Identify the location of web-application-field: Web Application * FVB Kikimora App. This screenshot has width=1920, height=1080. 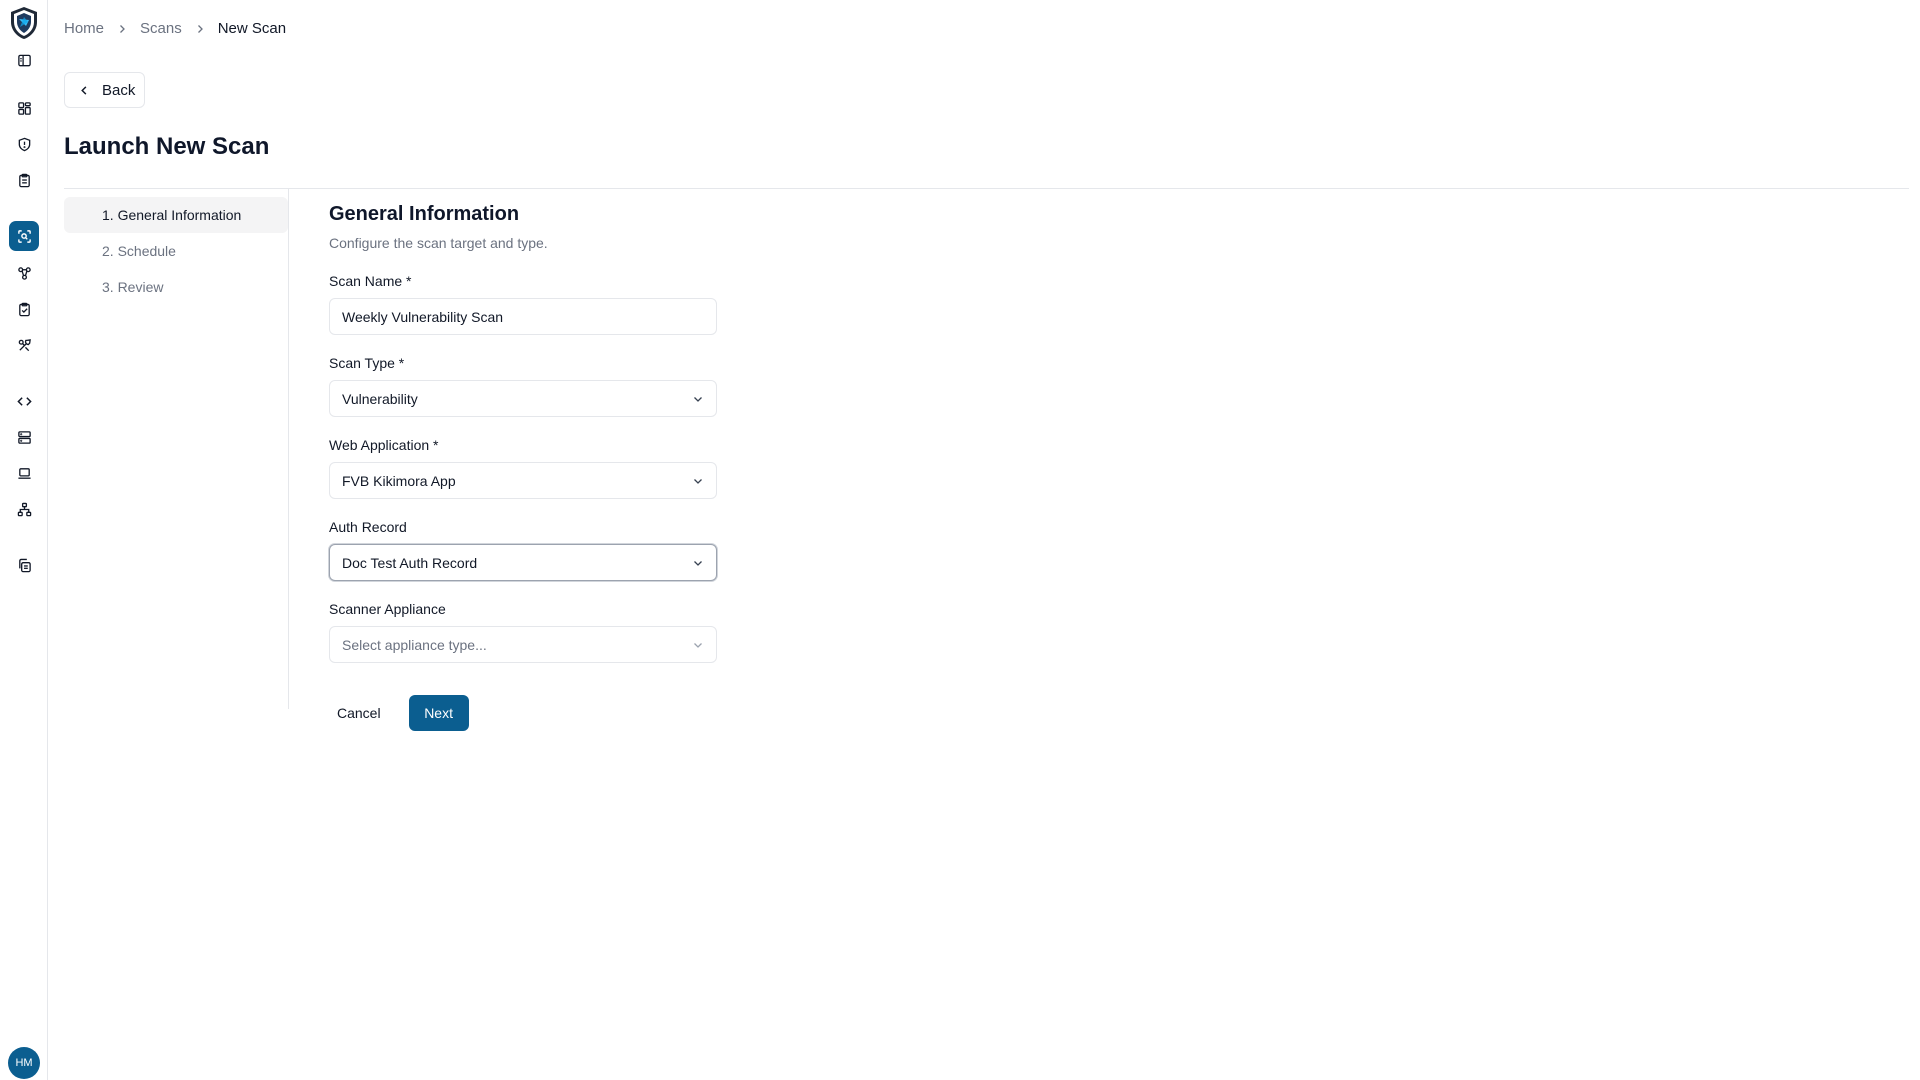
(523, 468).